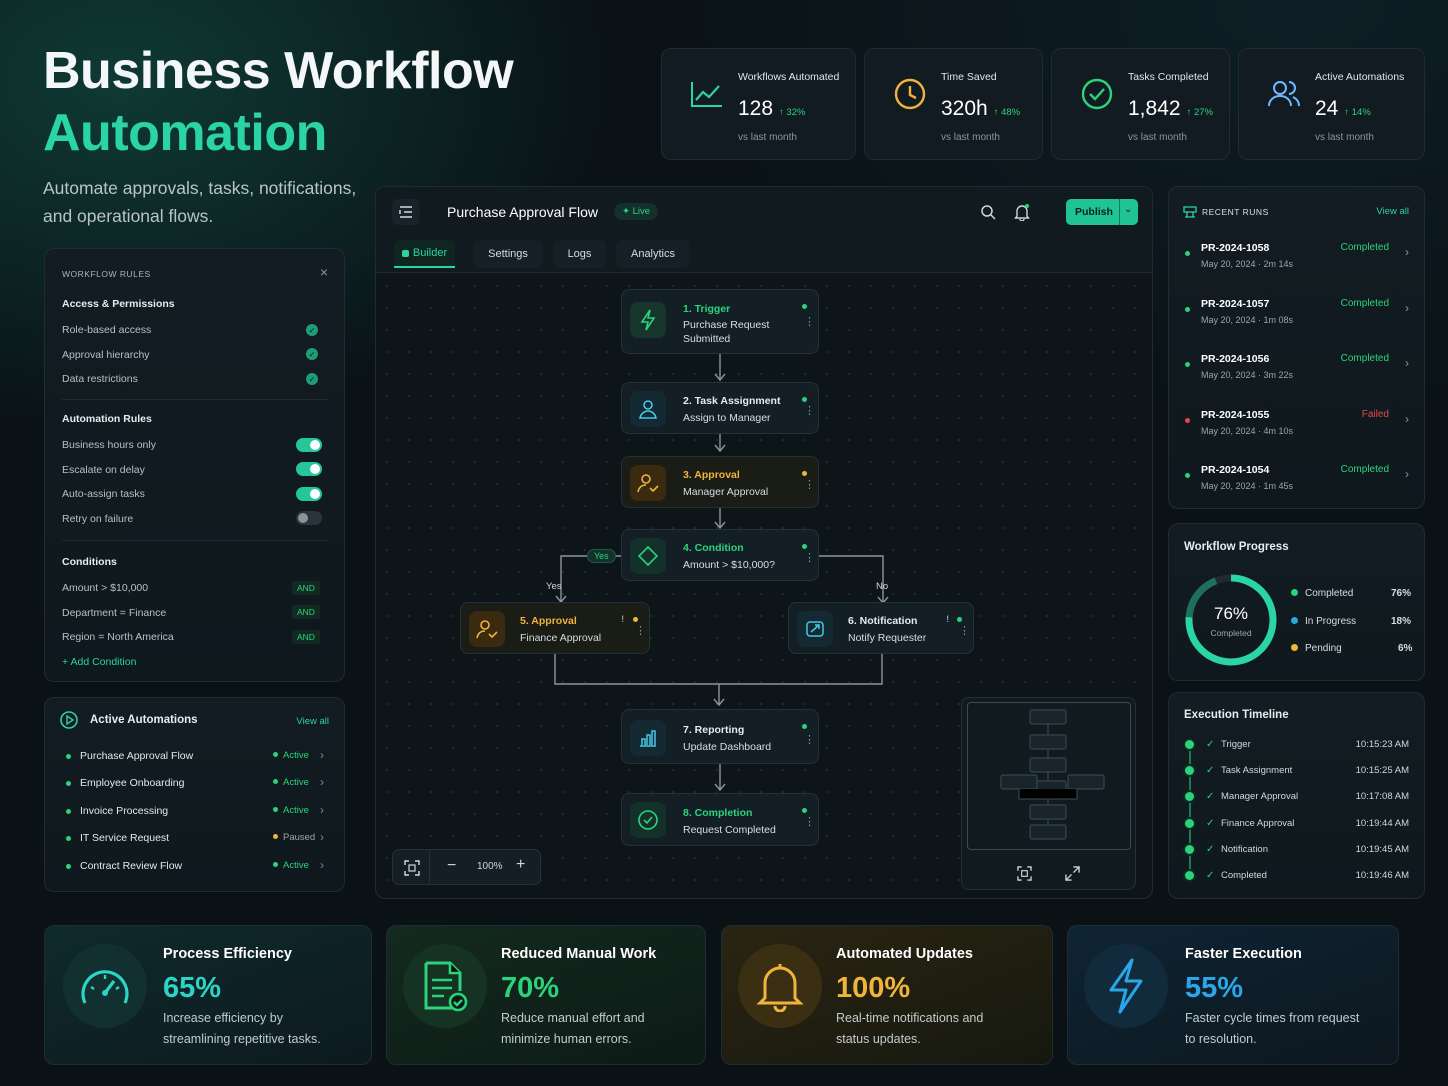 This screenshot has height=1086, width=1448. I want to click on fit-view-icon, so click(1024, 876).